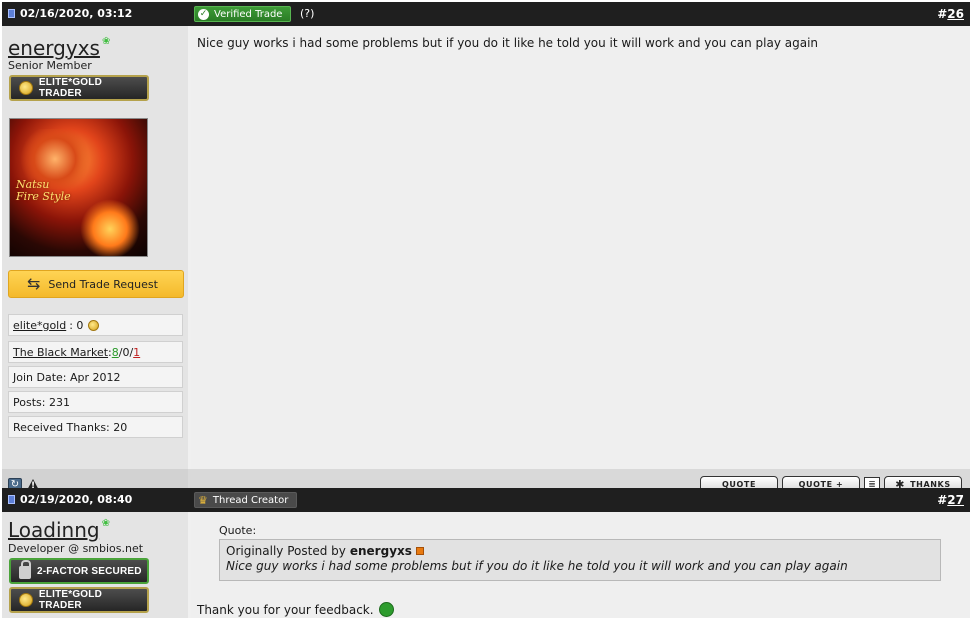 This screenshot has width=974, height=618. What do you see at coordinates (386, 609) in the screenshot?
I see `smiley-icon` at bounding box center [386, 609].